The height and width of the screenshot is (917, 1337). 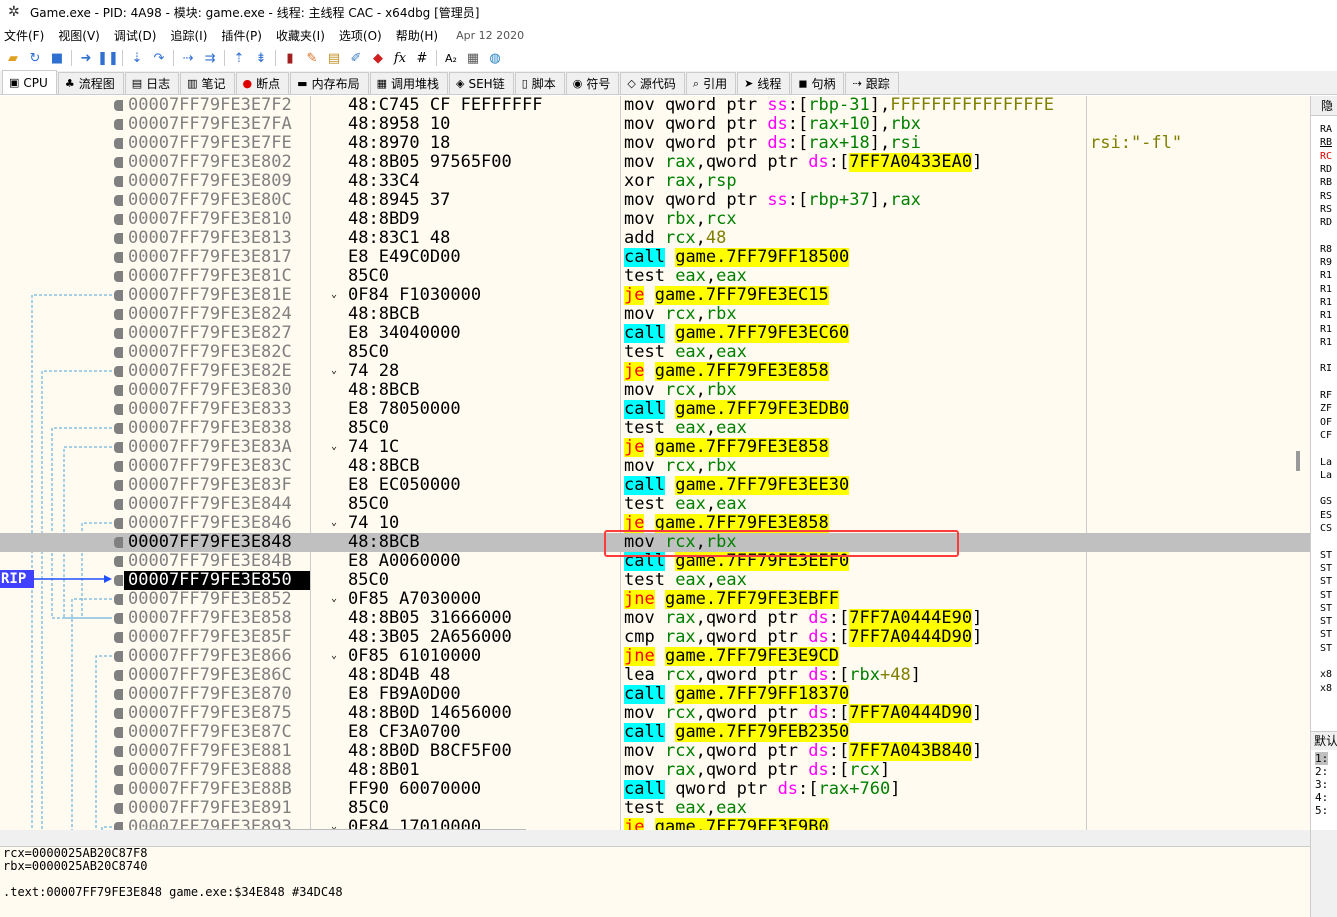 I want to click on vertical-scrollbar, so click(x=1298, y=461).